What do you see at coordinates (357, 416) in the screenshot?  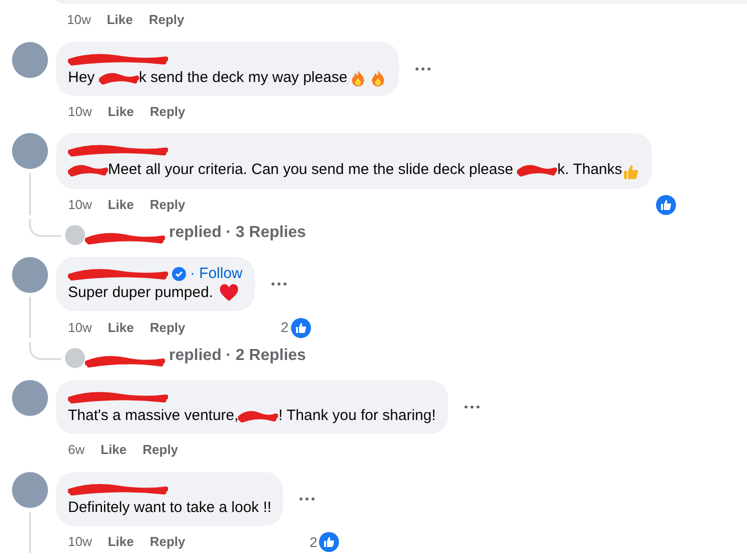 I see `comment-text: ! Thank you for sharing!` at bounding box center [357, 416].